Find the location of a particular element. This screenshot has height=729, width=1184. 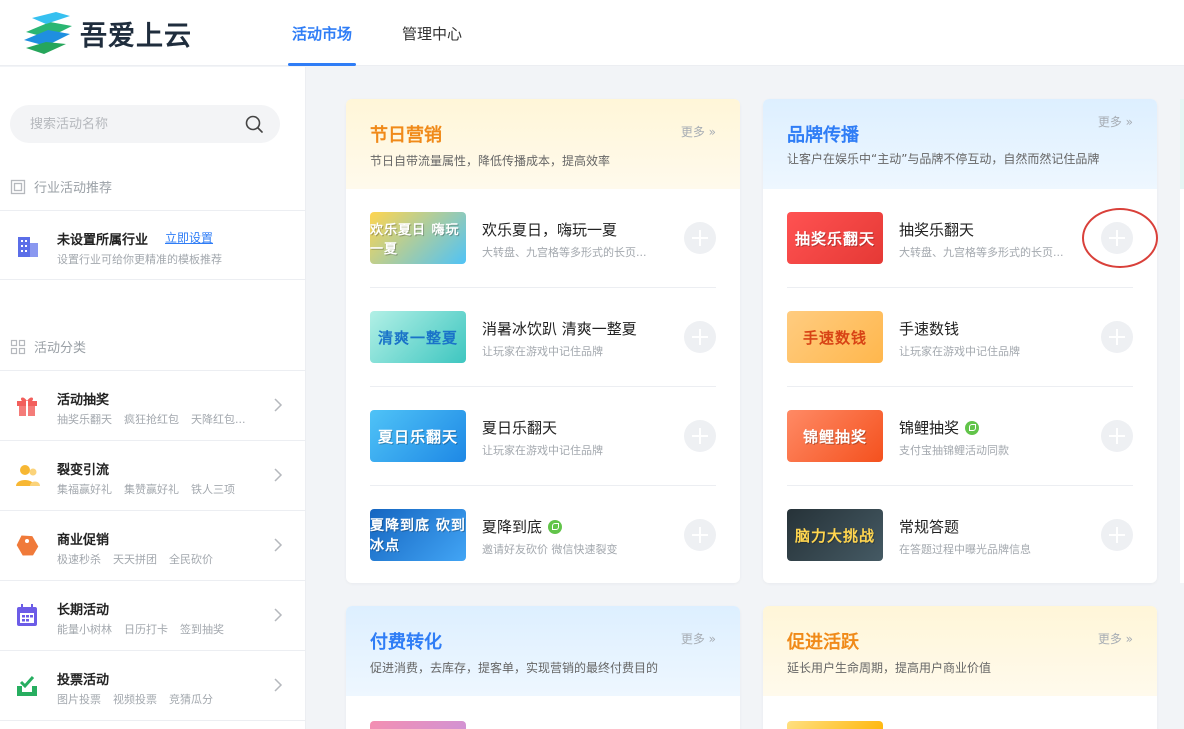

main-nav: 活动市场 管理中心 is located at coordinates (386, 33).